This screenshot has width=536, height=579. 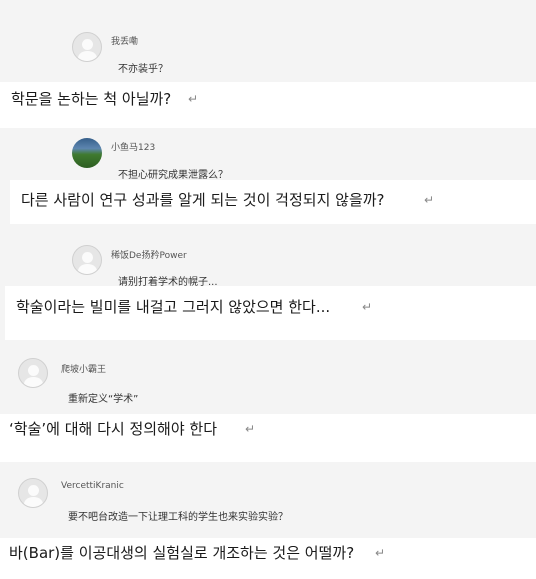 What do you see at coordinates (268, 438) in the screenshot?
I see `translation-text: ‘학술’에 대해 다시 정의해야 한다 ↵` at bounding box center [268, 438].